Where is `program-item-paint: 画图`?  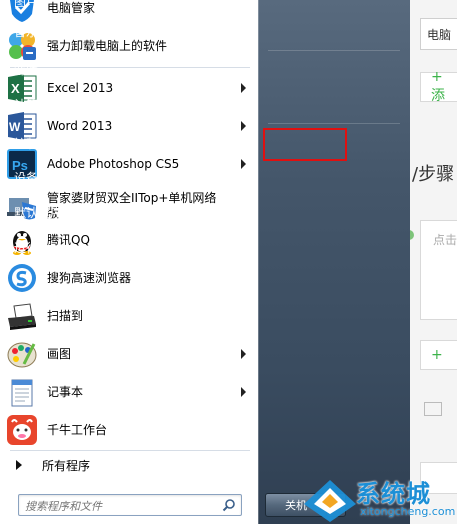 program-item-paint: 画图 is located at coordinates (130, 354).